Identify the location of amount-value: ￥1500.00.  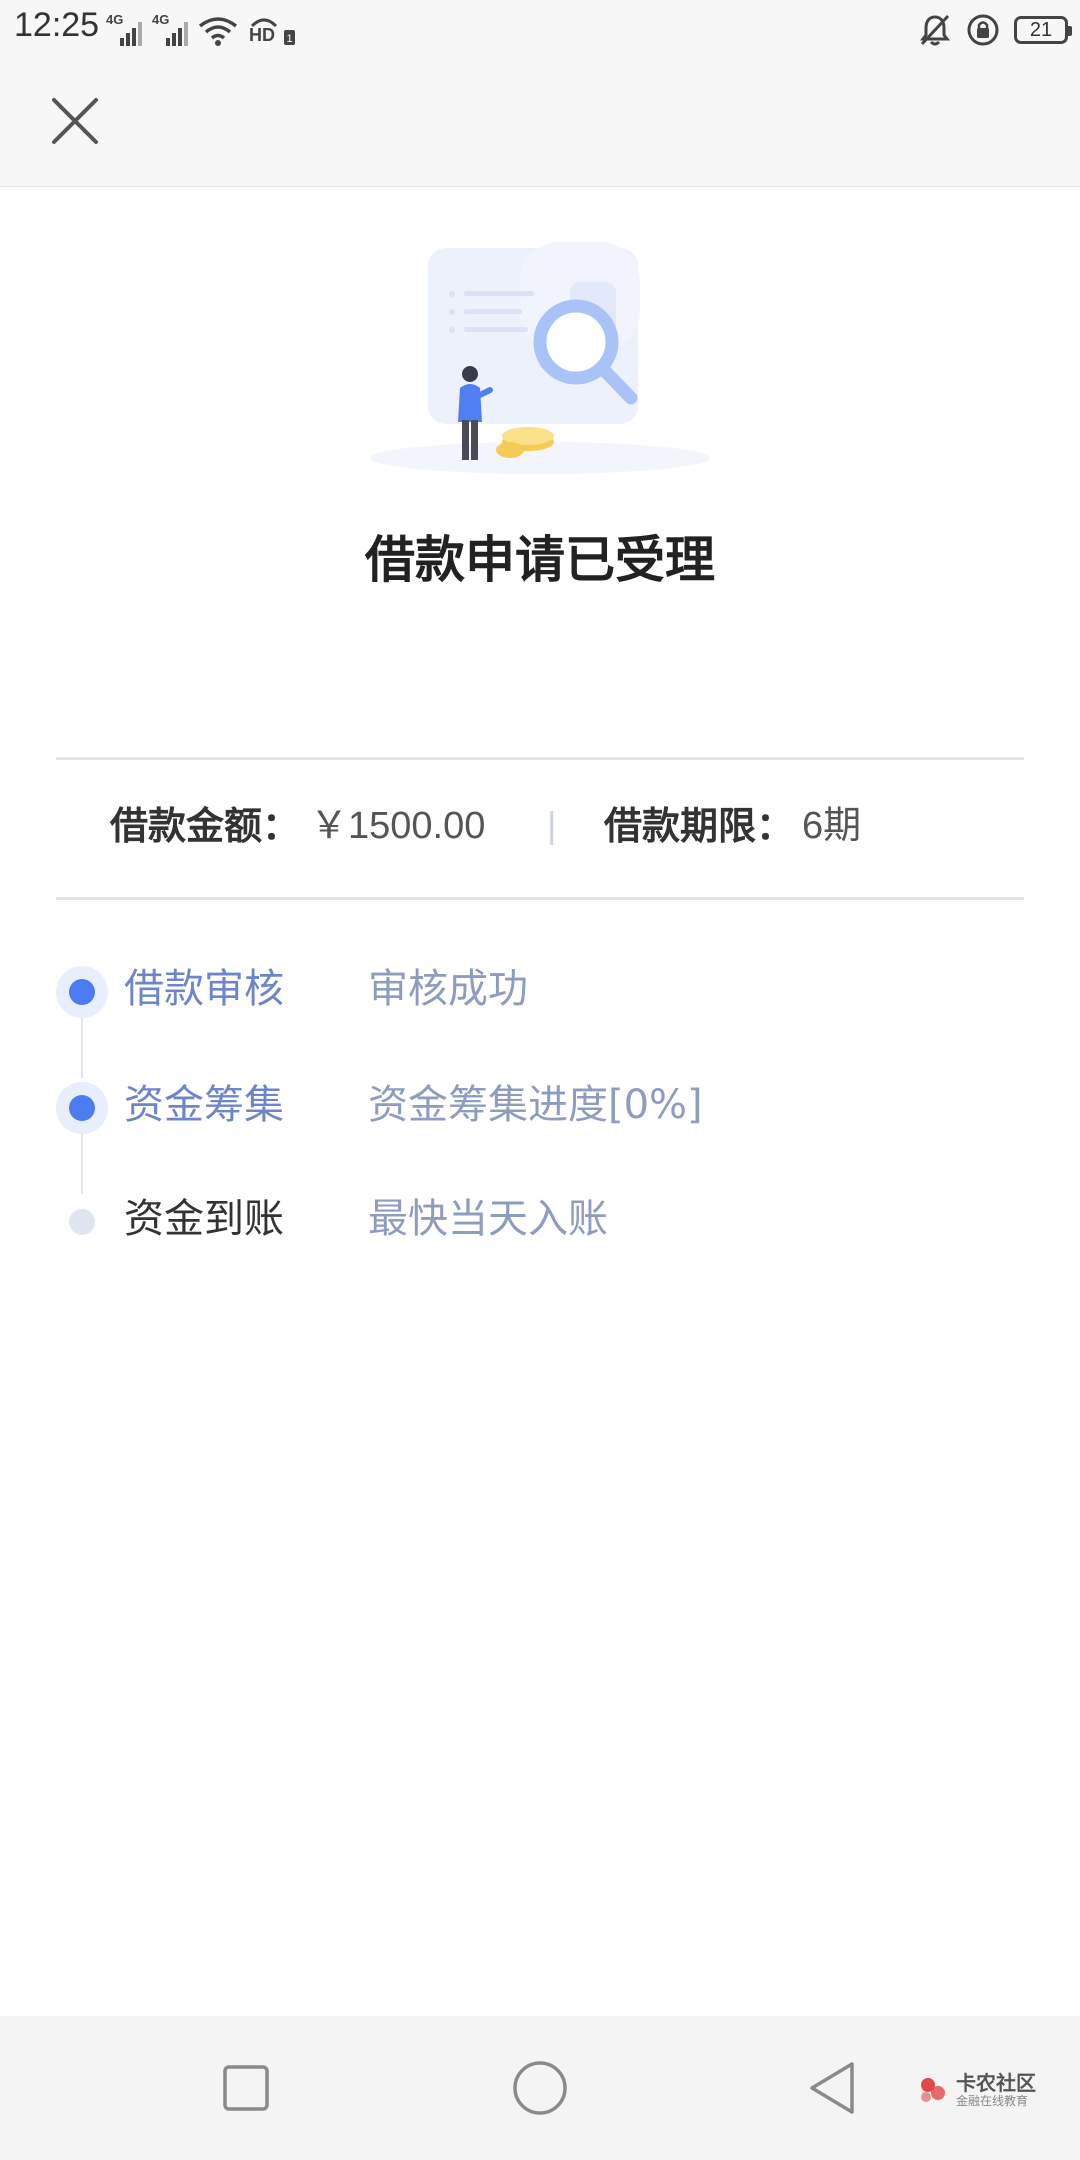
(398, 826).